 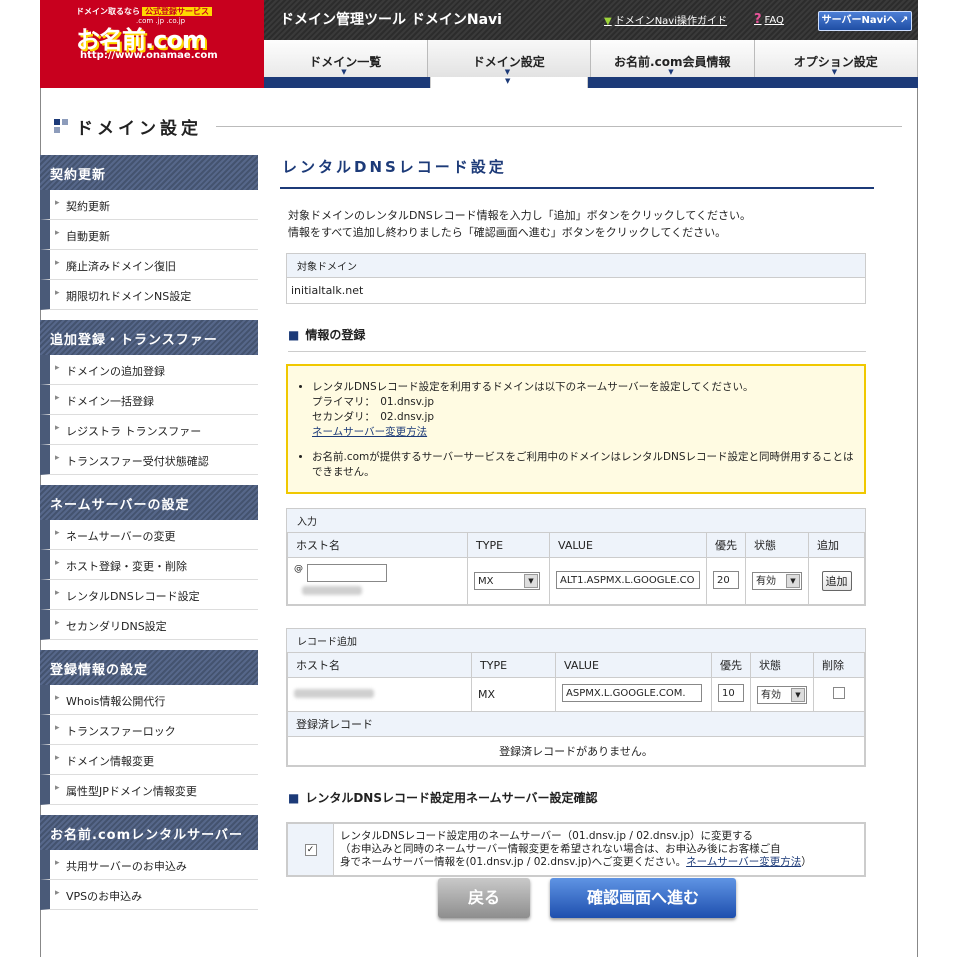 I want to click on sidebar-item-host-register: ホスト登録・変更・削除, so click(x=149, y=565).